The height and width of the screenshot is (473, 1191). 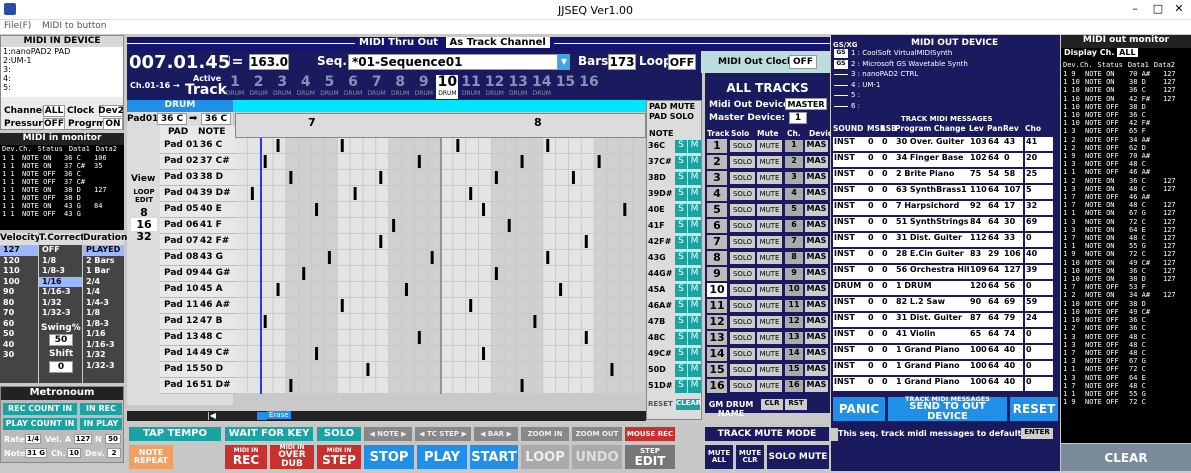 What do you see at coordinates (19, 261) in the screenshot?
I see `option-item: 120` at bounding box center [19, 261].